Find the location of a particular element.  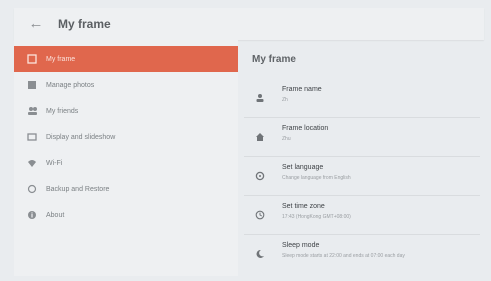

photos-icon is located at coordinates (32, 85).